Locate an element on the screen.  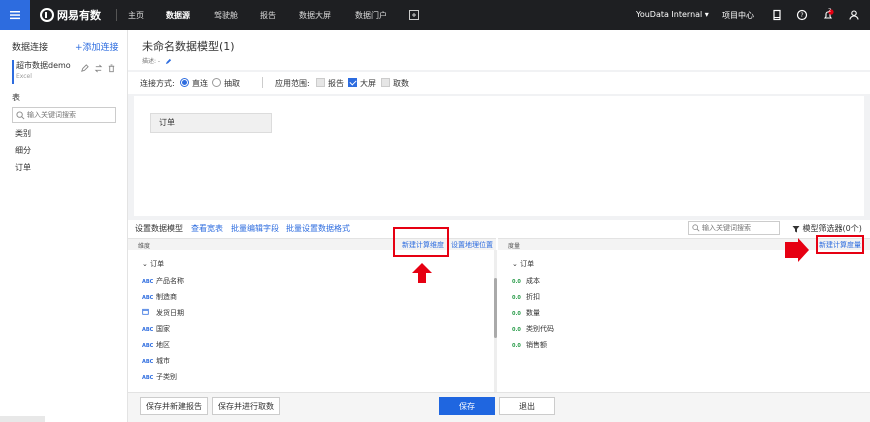
nav-report: 报告 is located at coordinates (268, 15).